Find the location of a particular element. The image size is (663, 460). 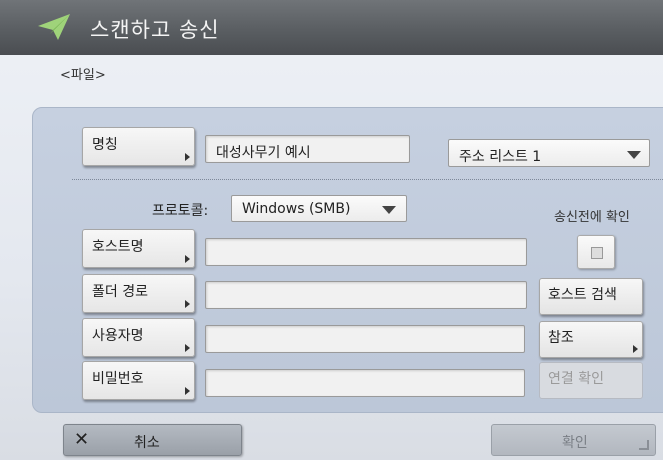

protocol-select: Windows (SMB) is located at coordinates (319, 208).